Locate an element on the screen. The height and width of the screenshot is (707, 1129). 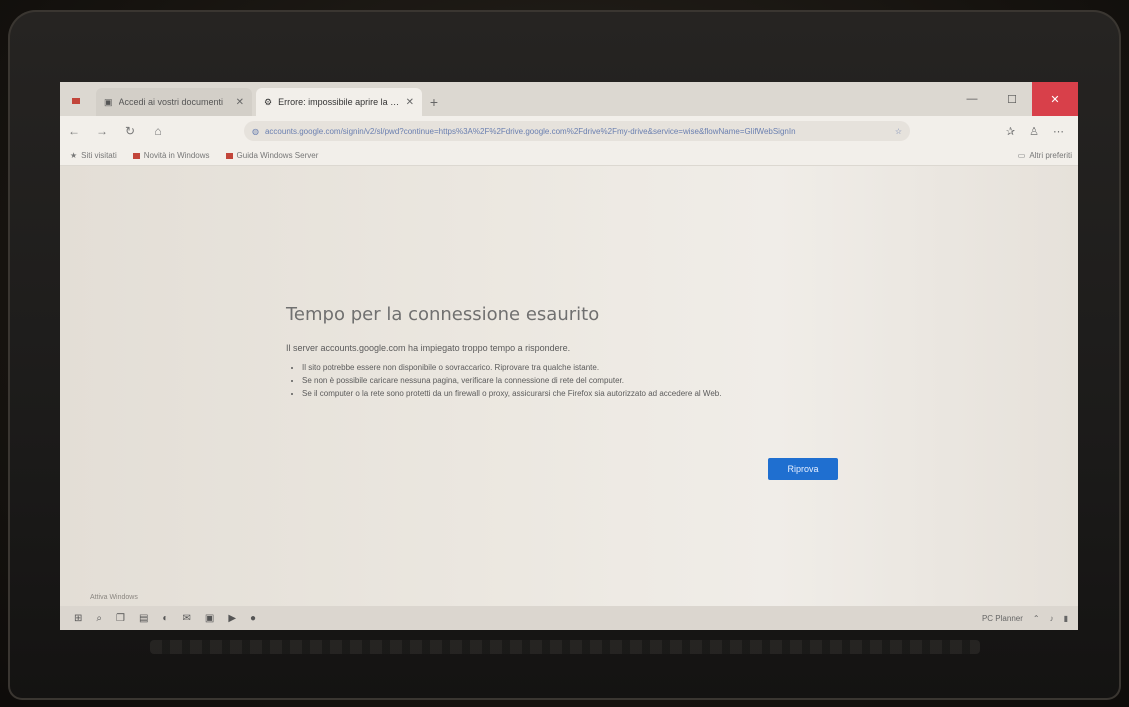
bookmark-star-icon: ☆ is located at coordinates (898, 131).